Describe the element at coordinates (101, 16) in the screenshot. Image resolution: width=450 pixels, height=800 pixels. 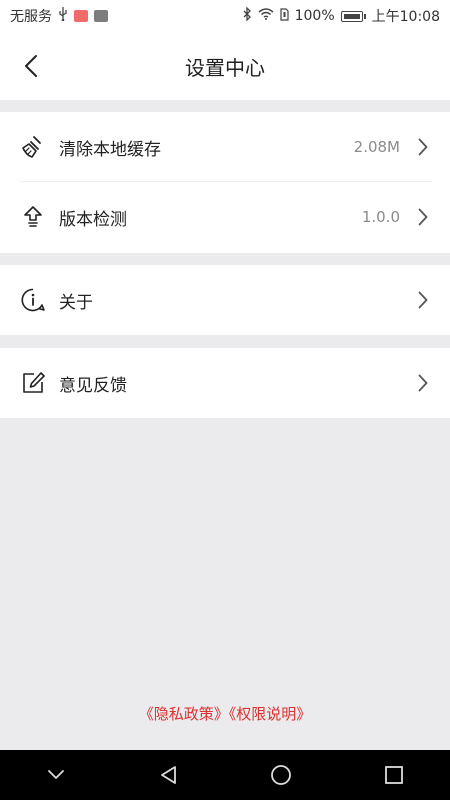
I see `hms-notification-icon` at that location.